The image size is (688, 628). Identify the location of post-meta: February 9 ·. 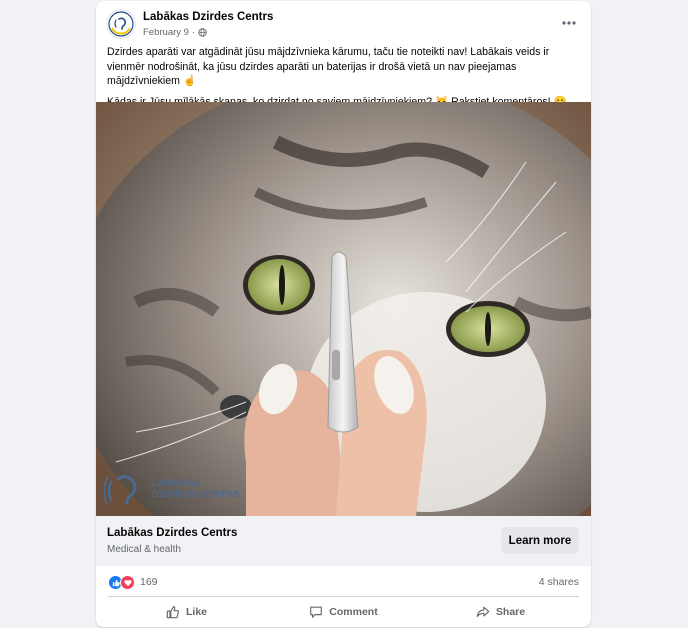
(175, 32).